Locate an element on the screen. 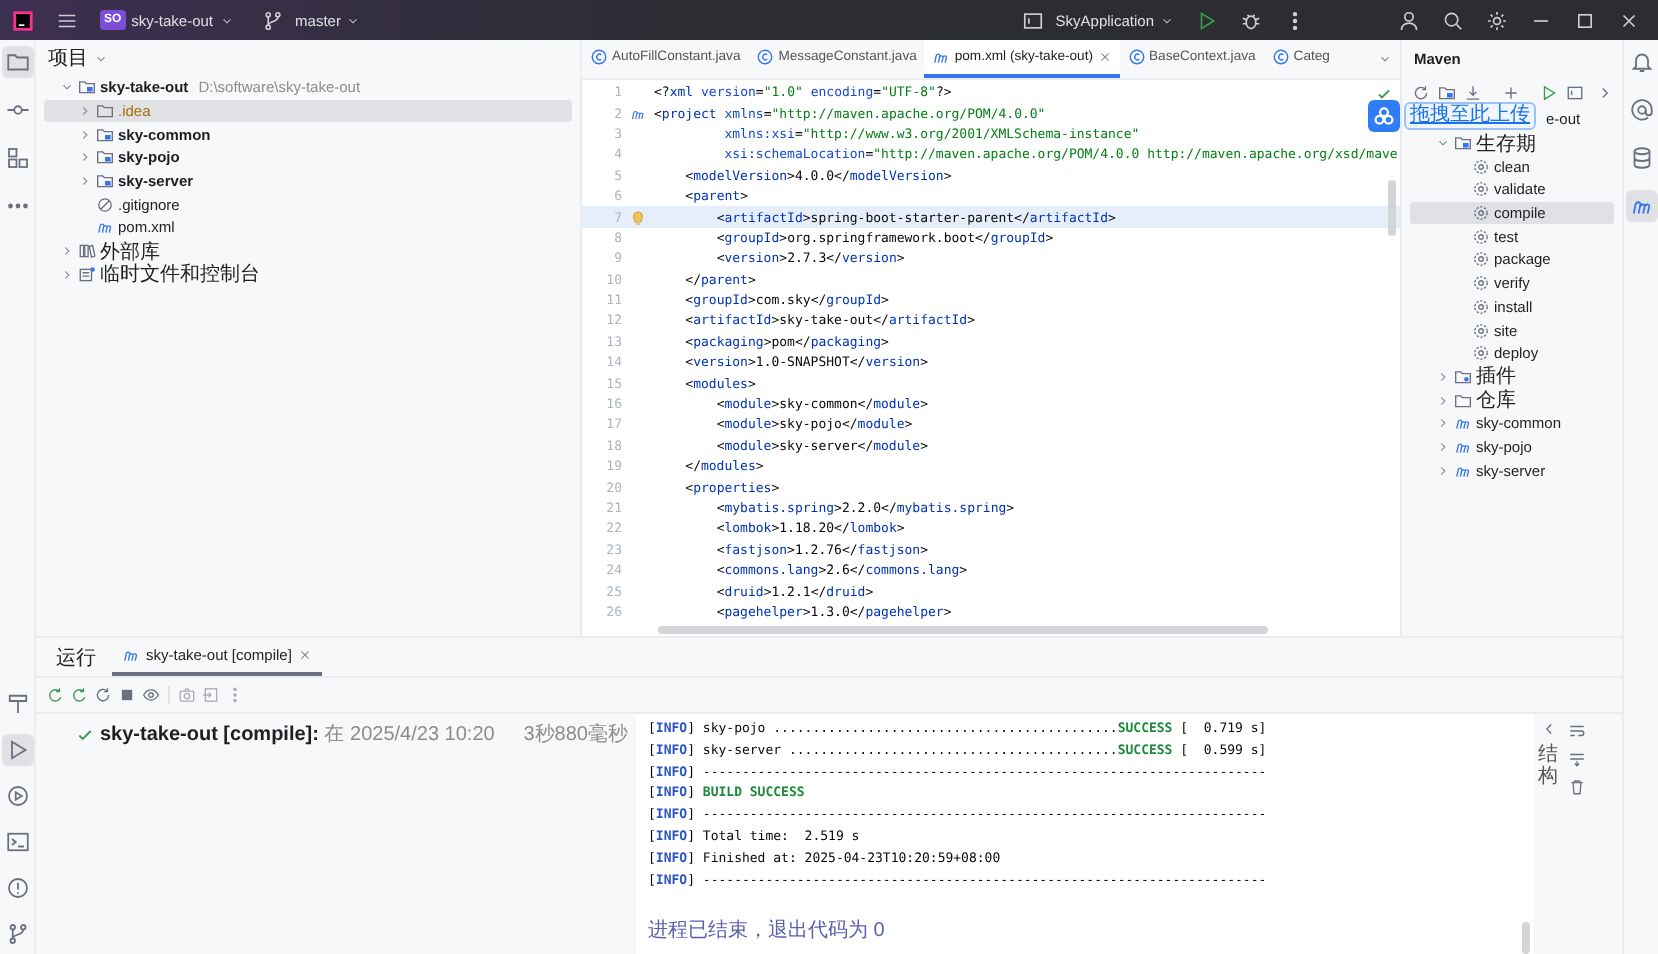  exit-message: 进程已结束，退出代码为 0 is located at coordinates (767, 931).